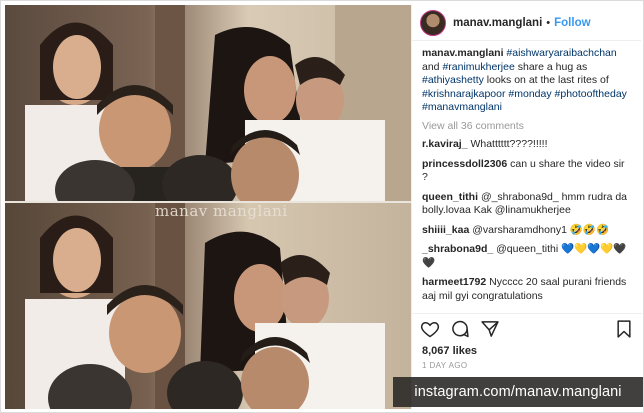 This screenshot has height=413, width=644. I want to click on action-bar, so click(527, 328).